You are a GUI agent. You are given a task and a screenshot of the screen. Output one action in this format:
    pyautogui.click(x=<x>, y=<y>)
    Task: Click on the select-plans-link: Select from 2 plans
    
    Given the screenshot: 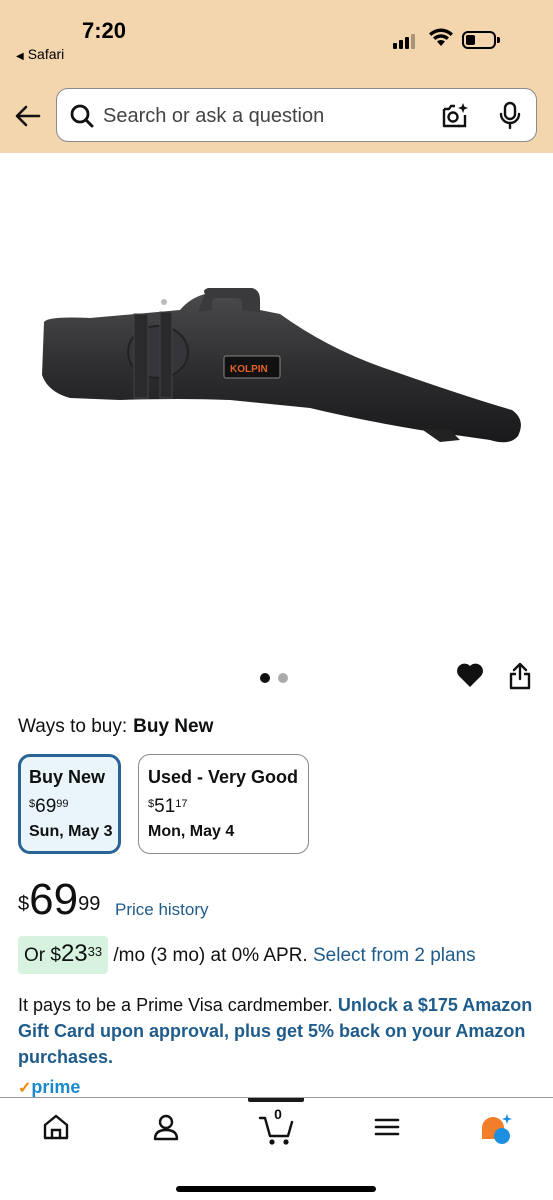 What is the action you would take?
    pyautogui.click(x=394, y=955)
    